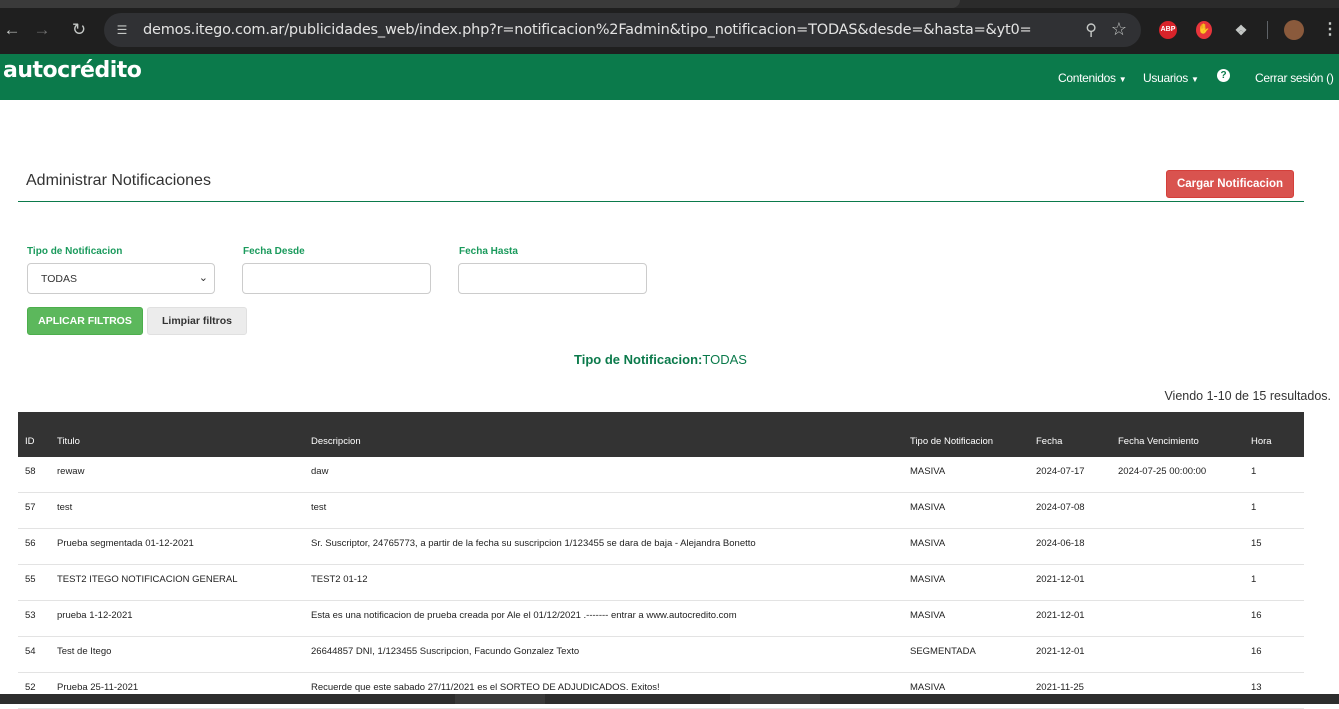 The image size is (1339, 709). I want to click on column-header-hora: Hora, so click(1261, 441).